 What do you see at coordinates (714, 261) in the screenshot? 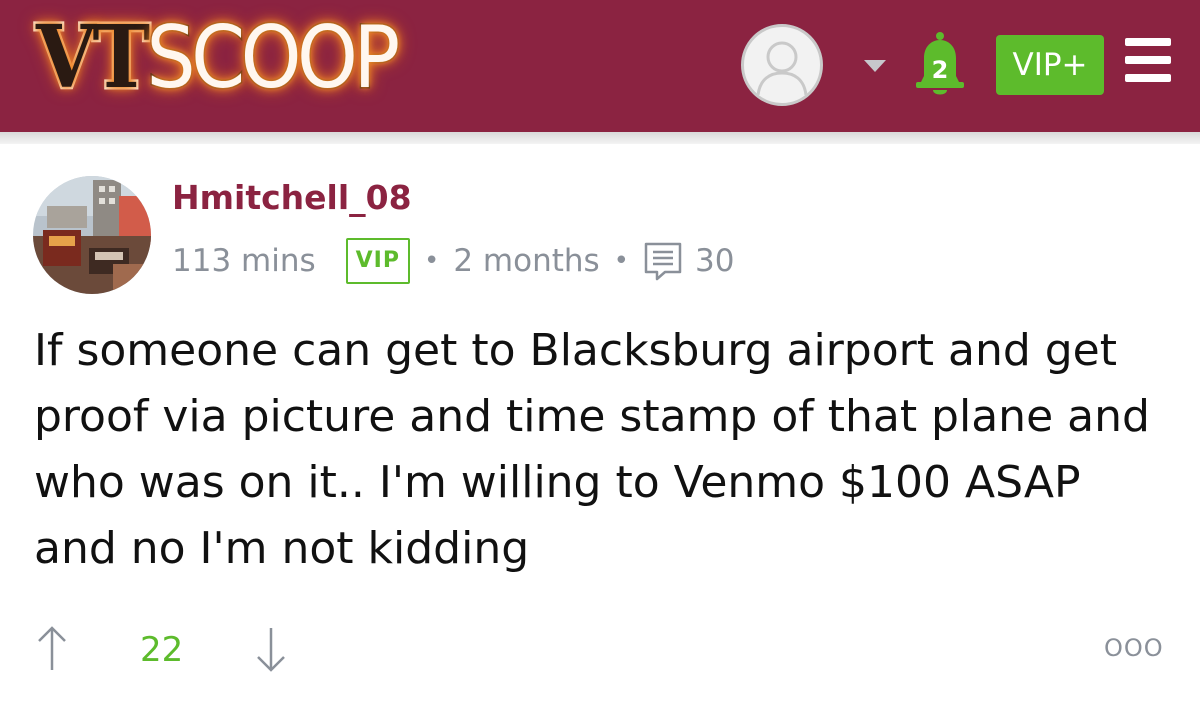
I see `comment-count: 30` at bounding box center [714, 261].